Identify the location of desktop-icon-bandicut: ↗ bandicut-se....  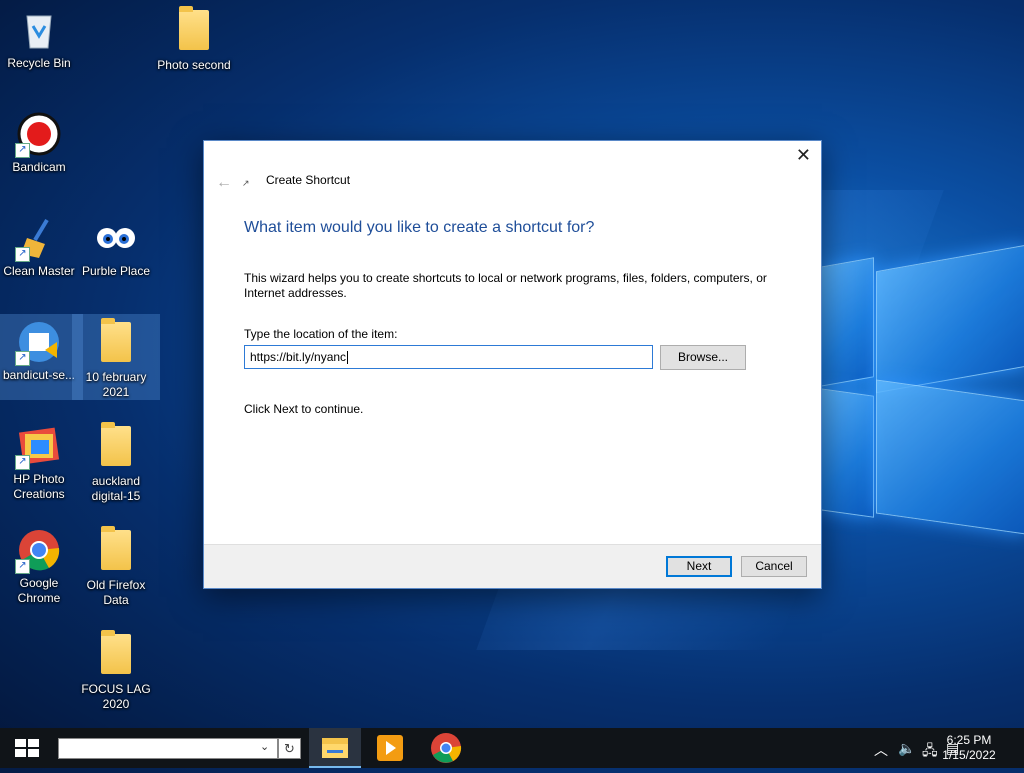
(41, 357).